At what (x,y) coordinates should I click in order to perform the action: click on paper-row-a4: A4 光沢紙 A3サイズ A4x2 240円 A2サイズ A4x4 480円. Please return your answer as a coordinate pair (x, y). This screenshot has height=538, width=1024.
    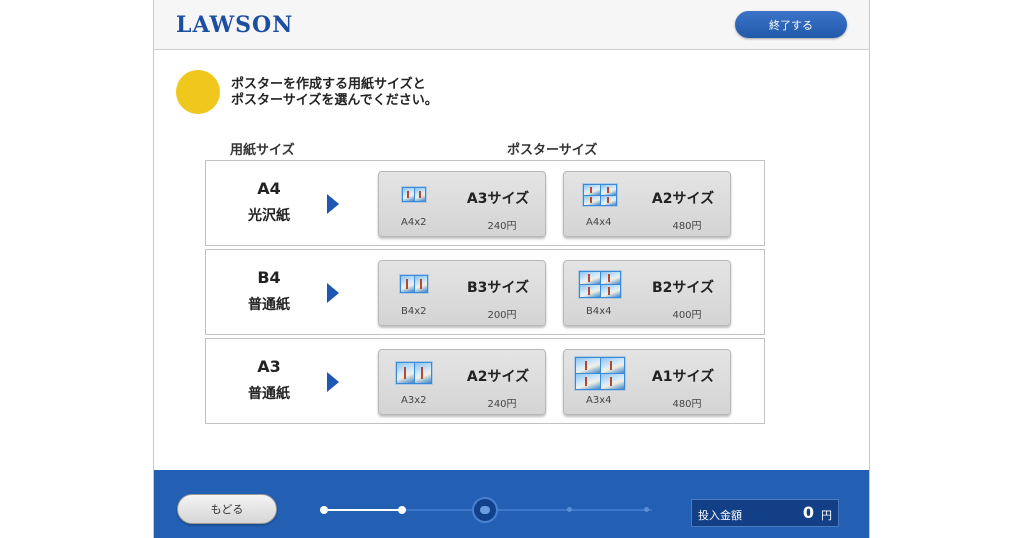
    Looking at the image, I should click on (485, 203).